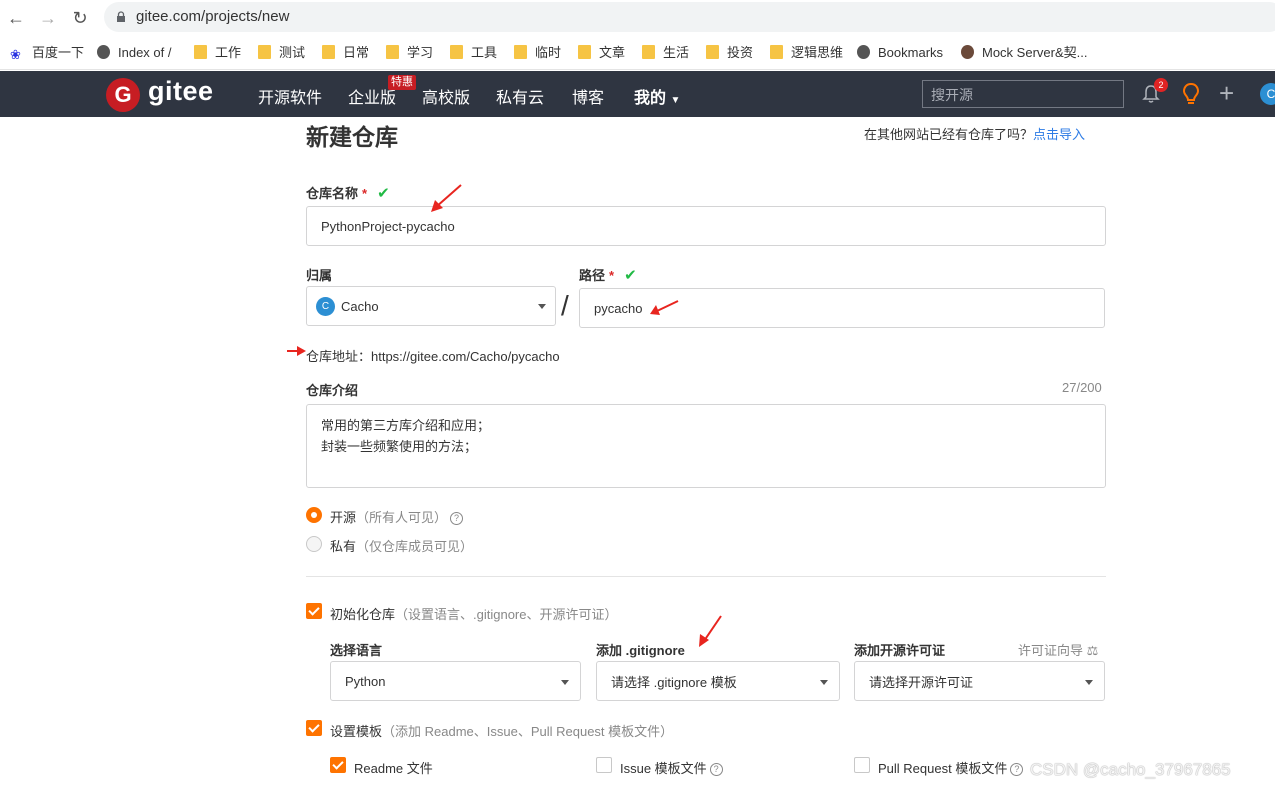  What do you see at coordinates (608, 275) in the screenshot?
I see `path-label: 路径 * ✔` at bounding box center [608, 275].